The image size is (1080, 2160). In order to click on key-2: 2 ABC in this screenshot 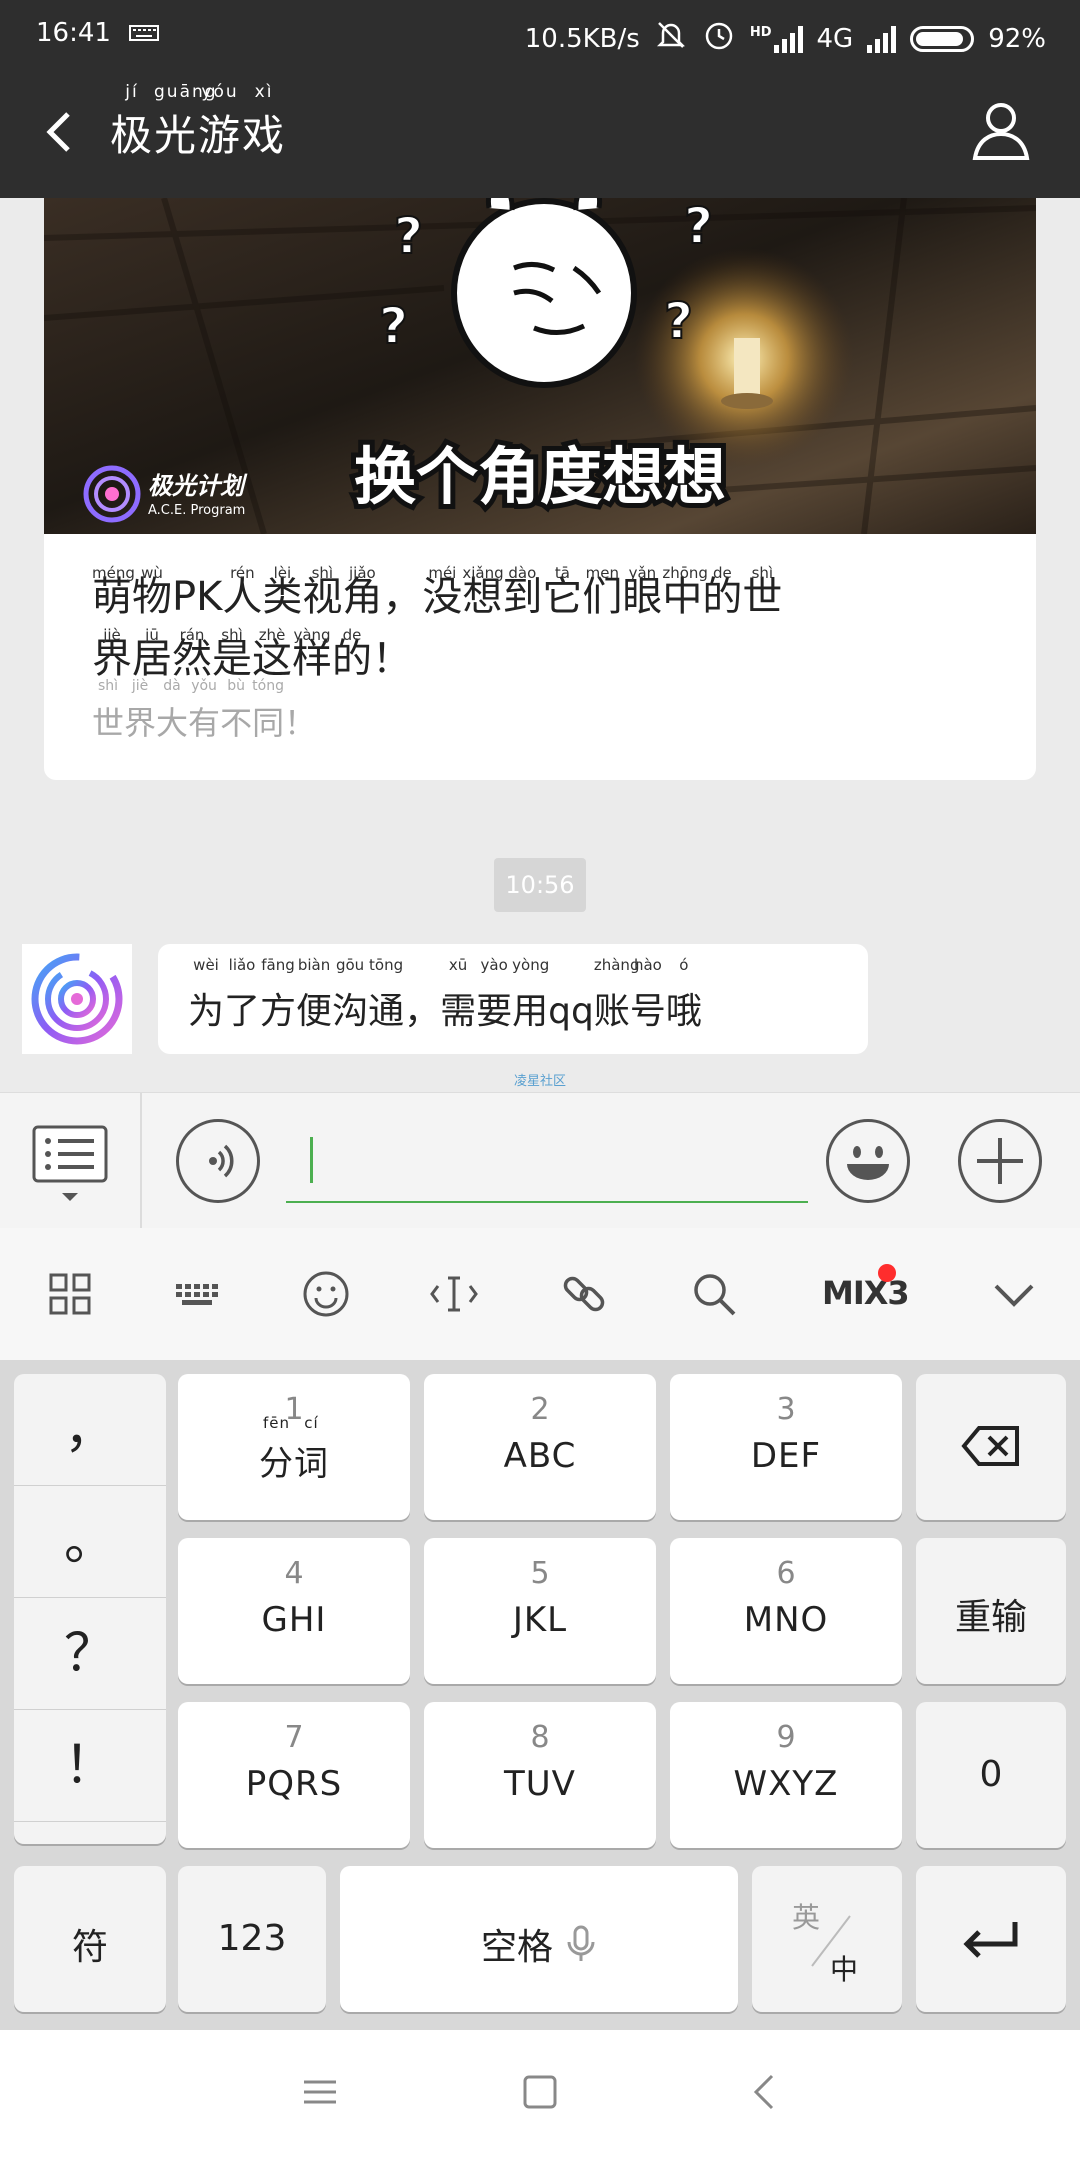, I will do `click(540, 1447)`.